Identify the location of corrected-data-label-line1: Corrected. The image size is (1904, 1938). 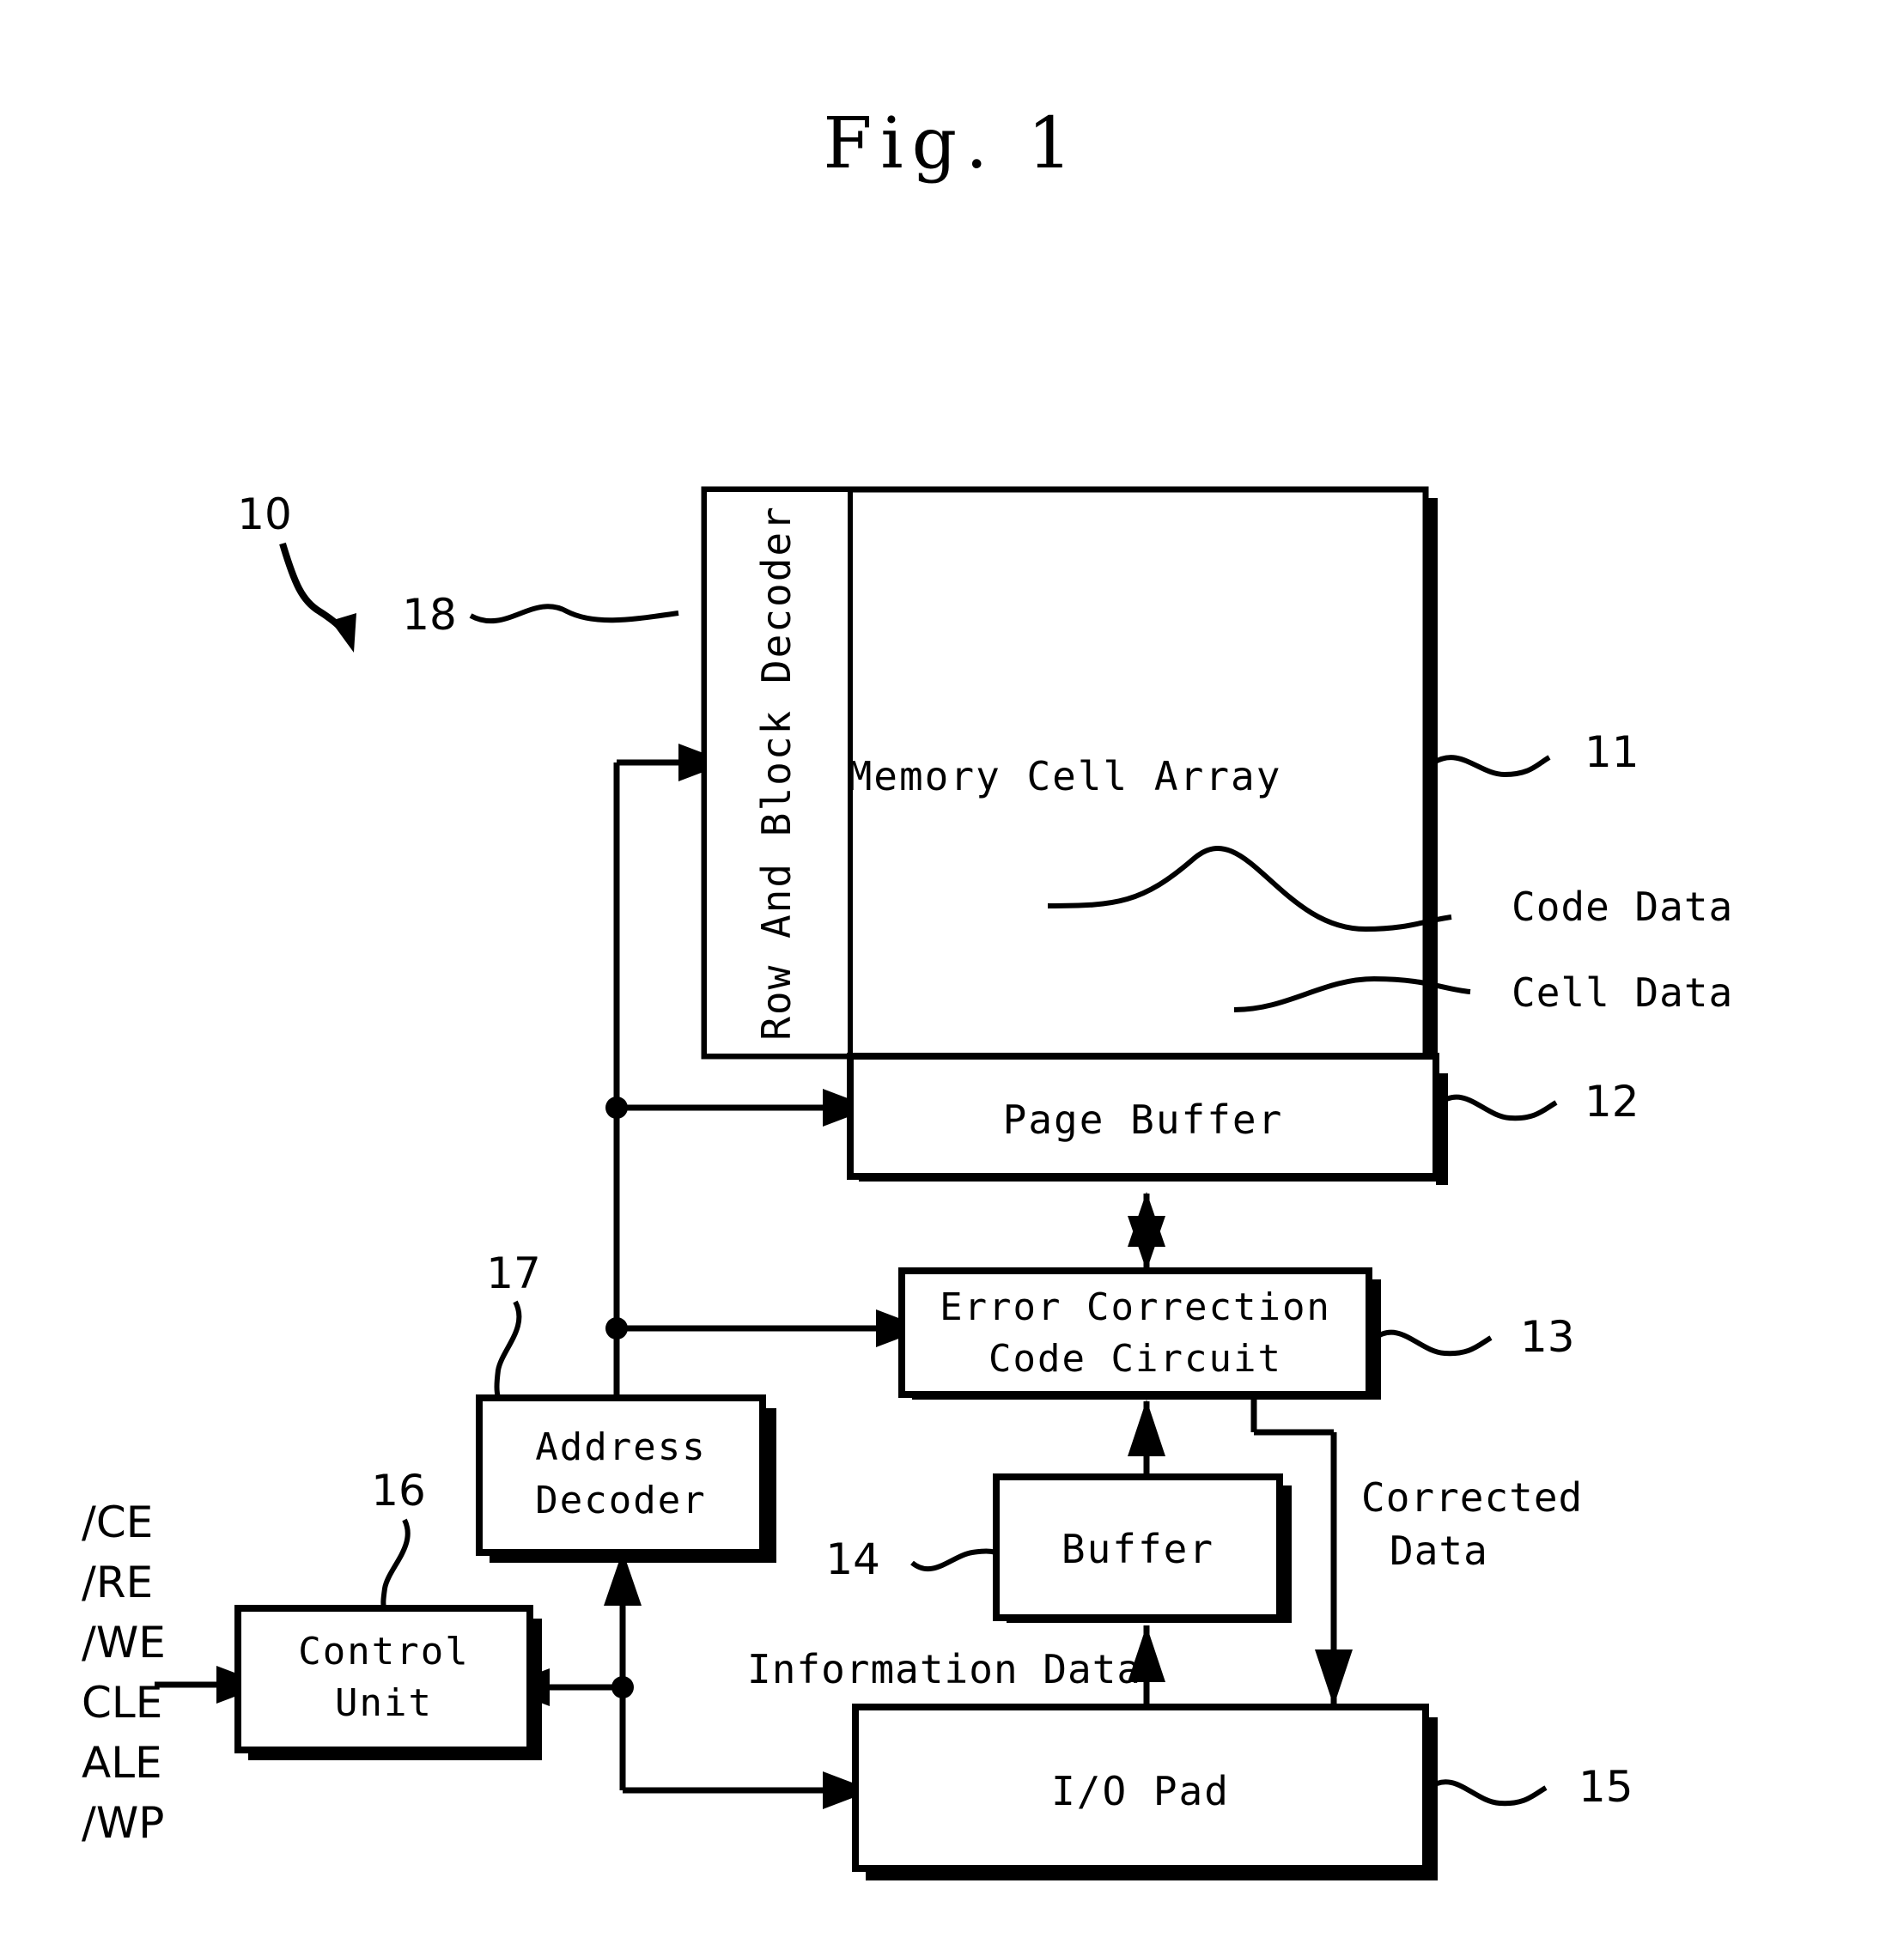
(1472, 1497).